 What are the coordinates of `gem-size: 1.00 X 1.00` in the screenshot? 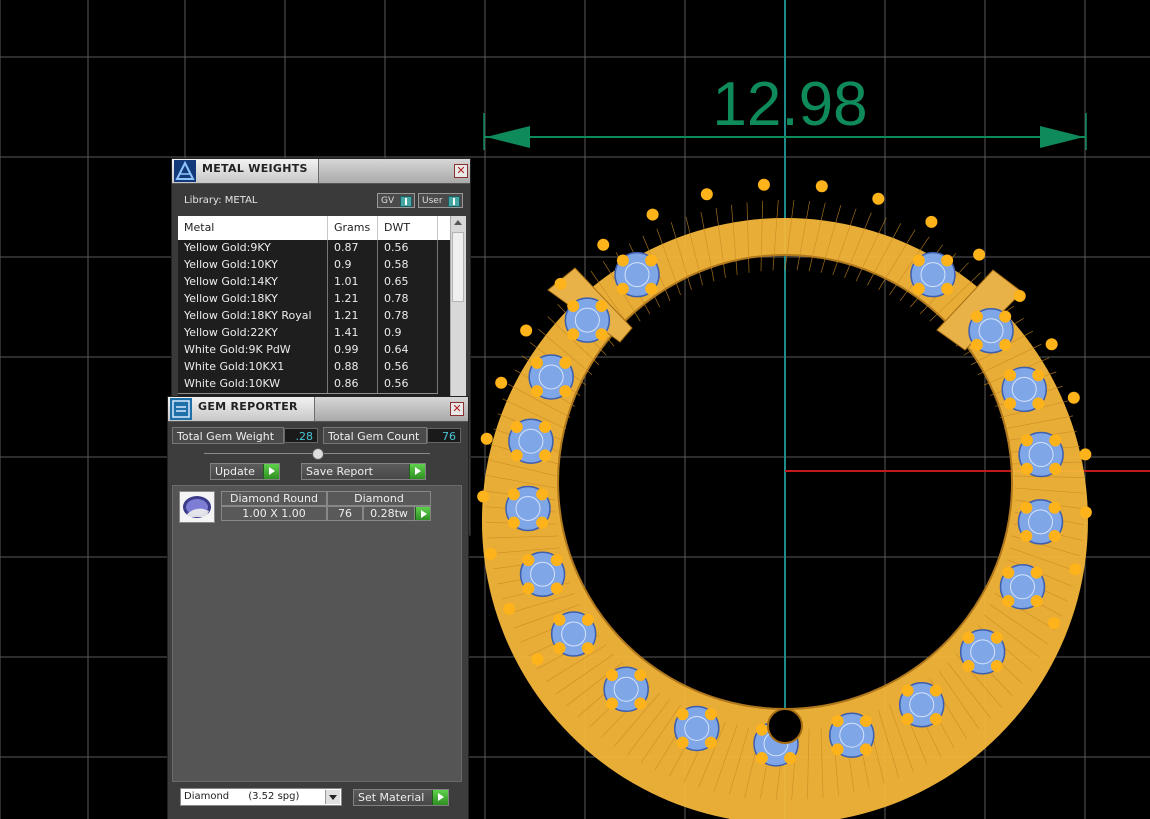 It's located at (274, 513).